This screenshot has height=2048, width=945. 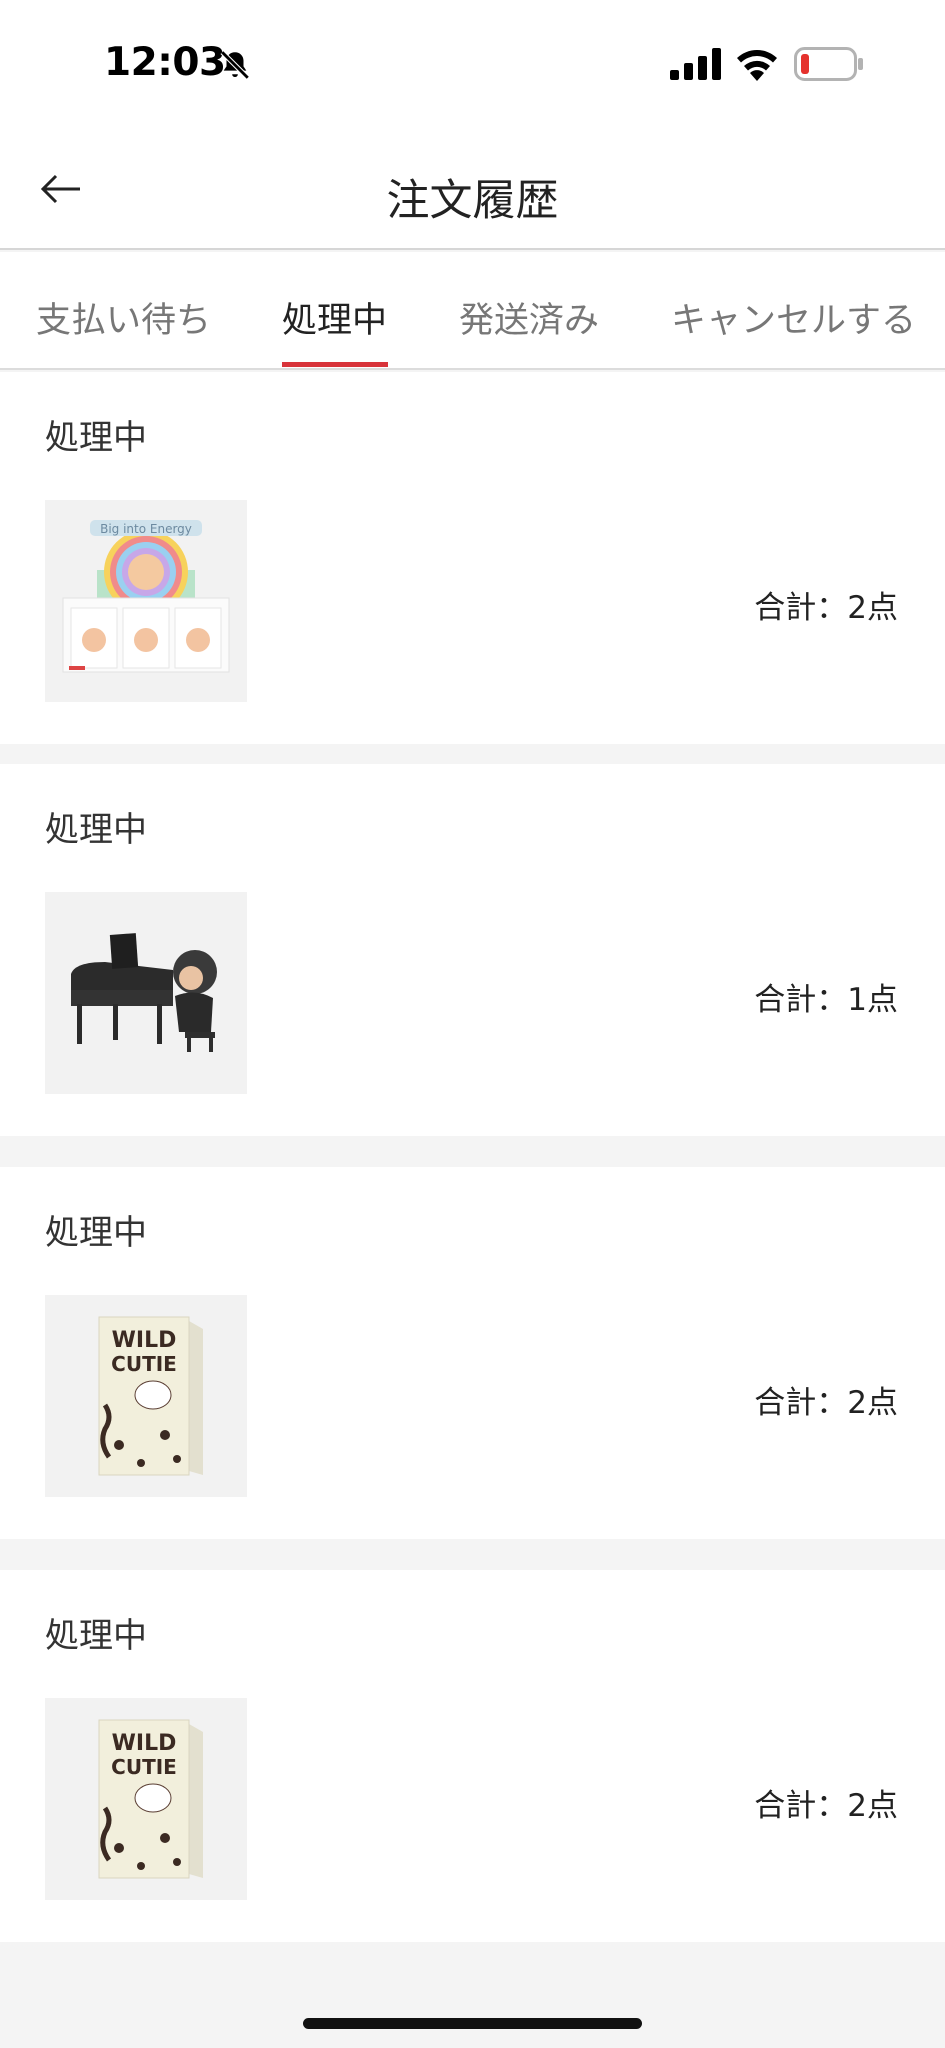 I want to click on status-bar: 12:03, so click(x=472, y=64).